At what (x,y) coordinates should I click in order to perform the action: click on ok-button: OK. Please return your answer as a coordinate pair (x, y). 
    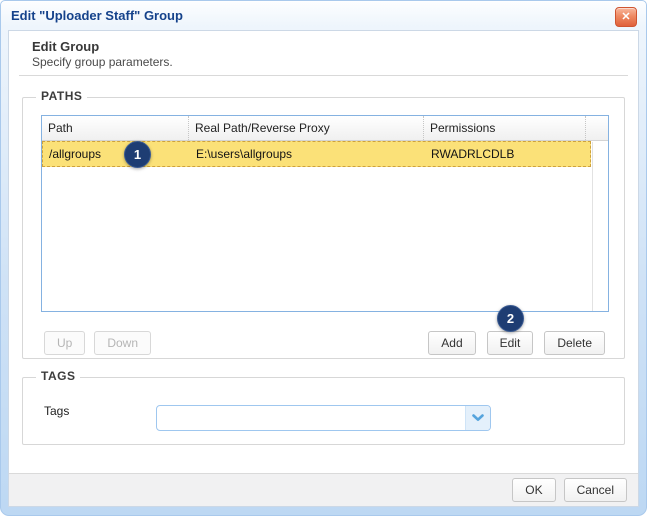
    Looking at the image, I should click on (534, 490).